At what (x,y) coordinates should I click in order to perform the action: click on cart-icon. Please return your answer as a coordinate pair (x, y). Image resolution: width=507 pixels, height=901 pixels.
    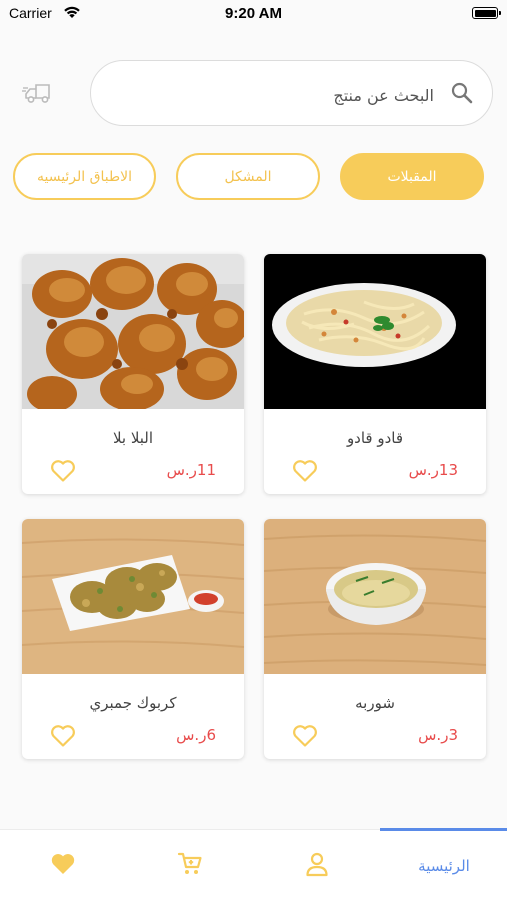
    Looking at the image, I should click on (190, 866).